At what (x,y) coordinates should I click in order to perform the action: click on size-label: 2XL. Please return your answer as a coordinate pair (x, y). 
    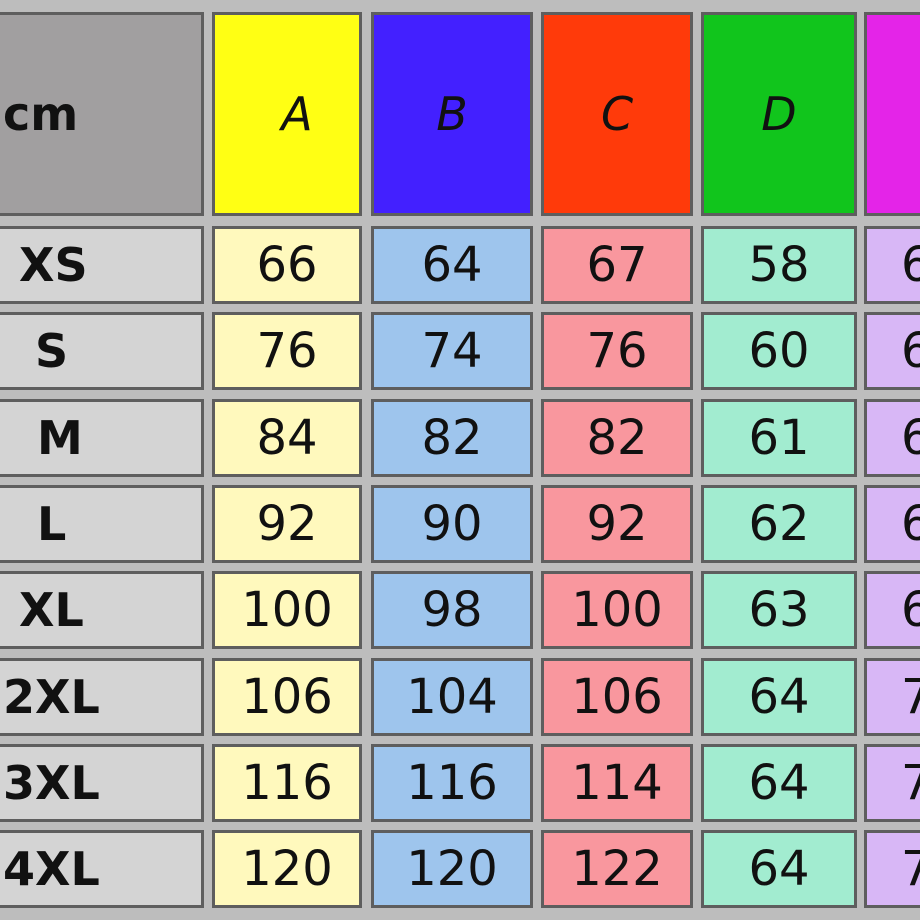
    Looking at the image, I should click on (102, 697).